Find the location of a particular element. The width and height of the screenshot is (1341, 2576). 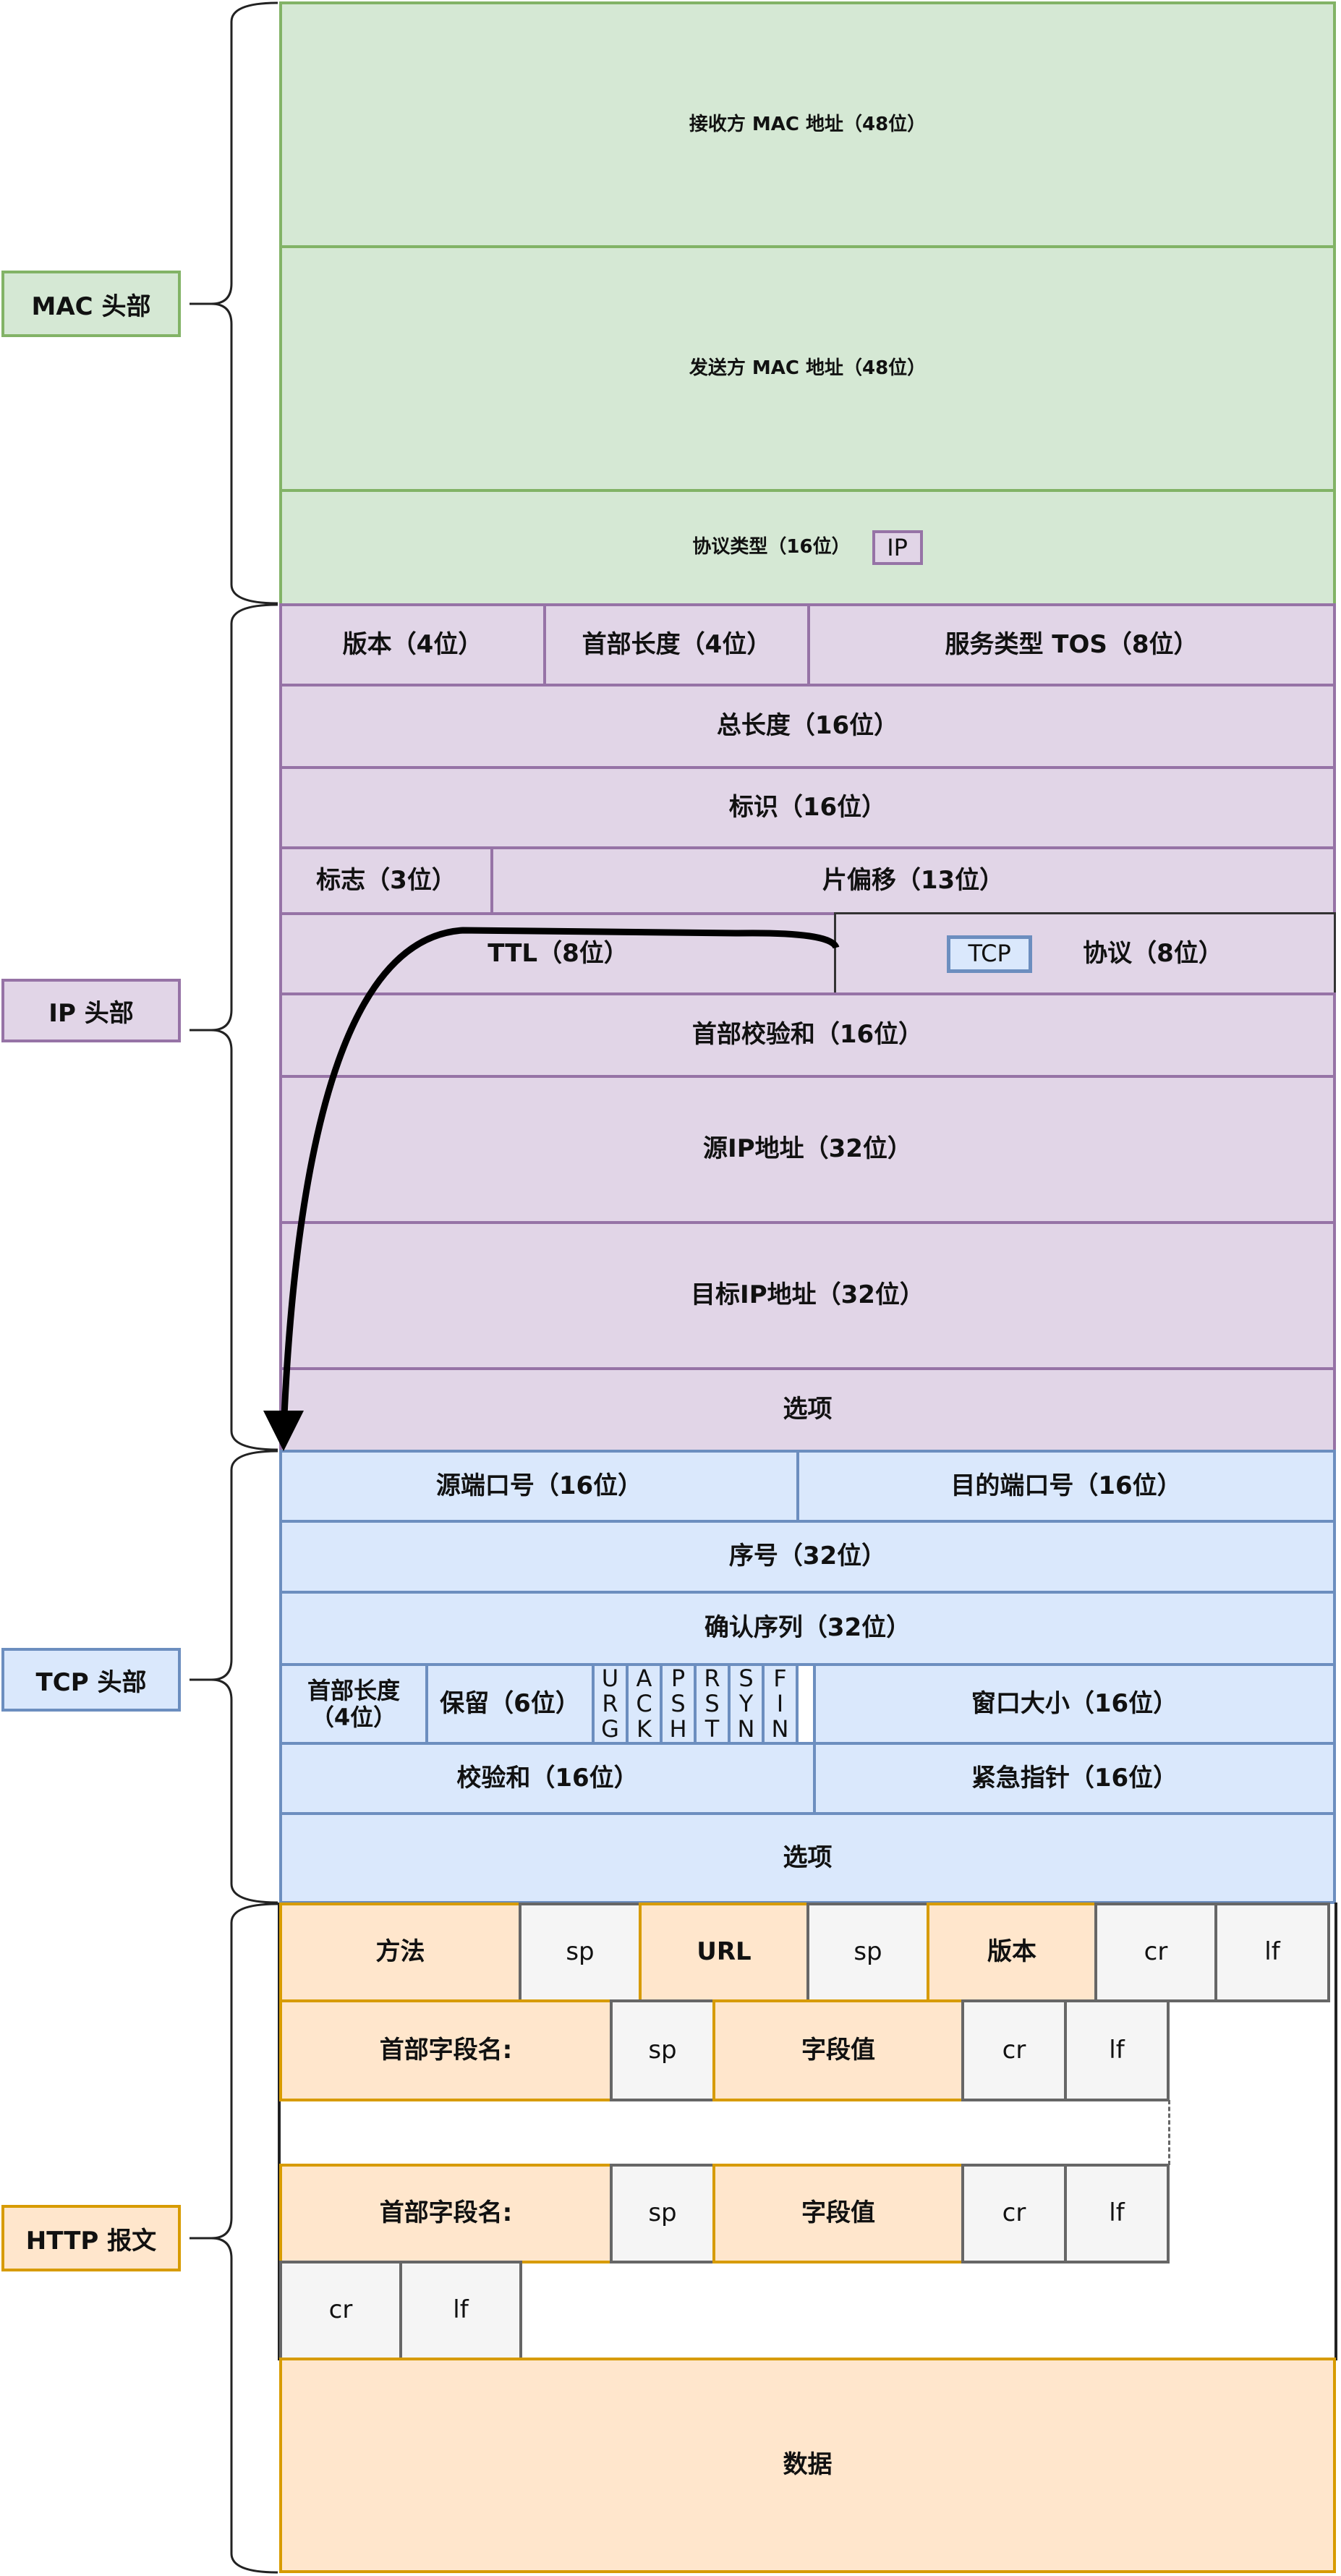

request-line-text: 方法 is located at coordinates (400, 1952).